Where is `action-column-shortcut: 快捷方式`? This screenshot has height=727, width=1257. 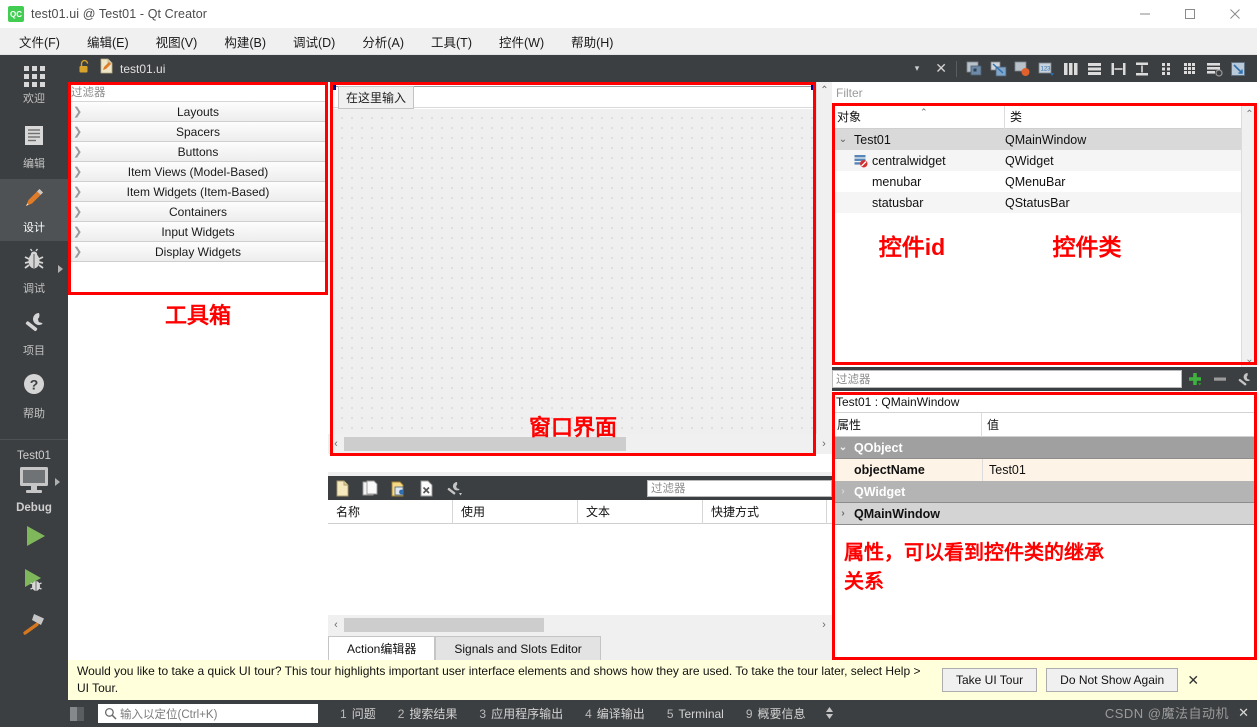 action-column-shortcut: 快捷方式 is located at coordinates (765, 511).